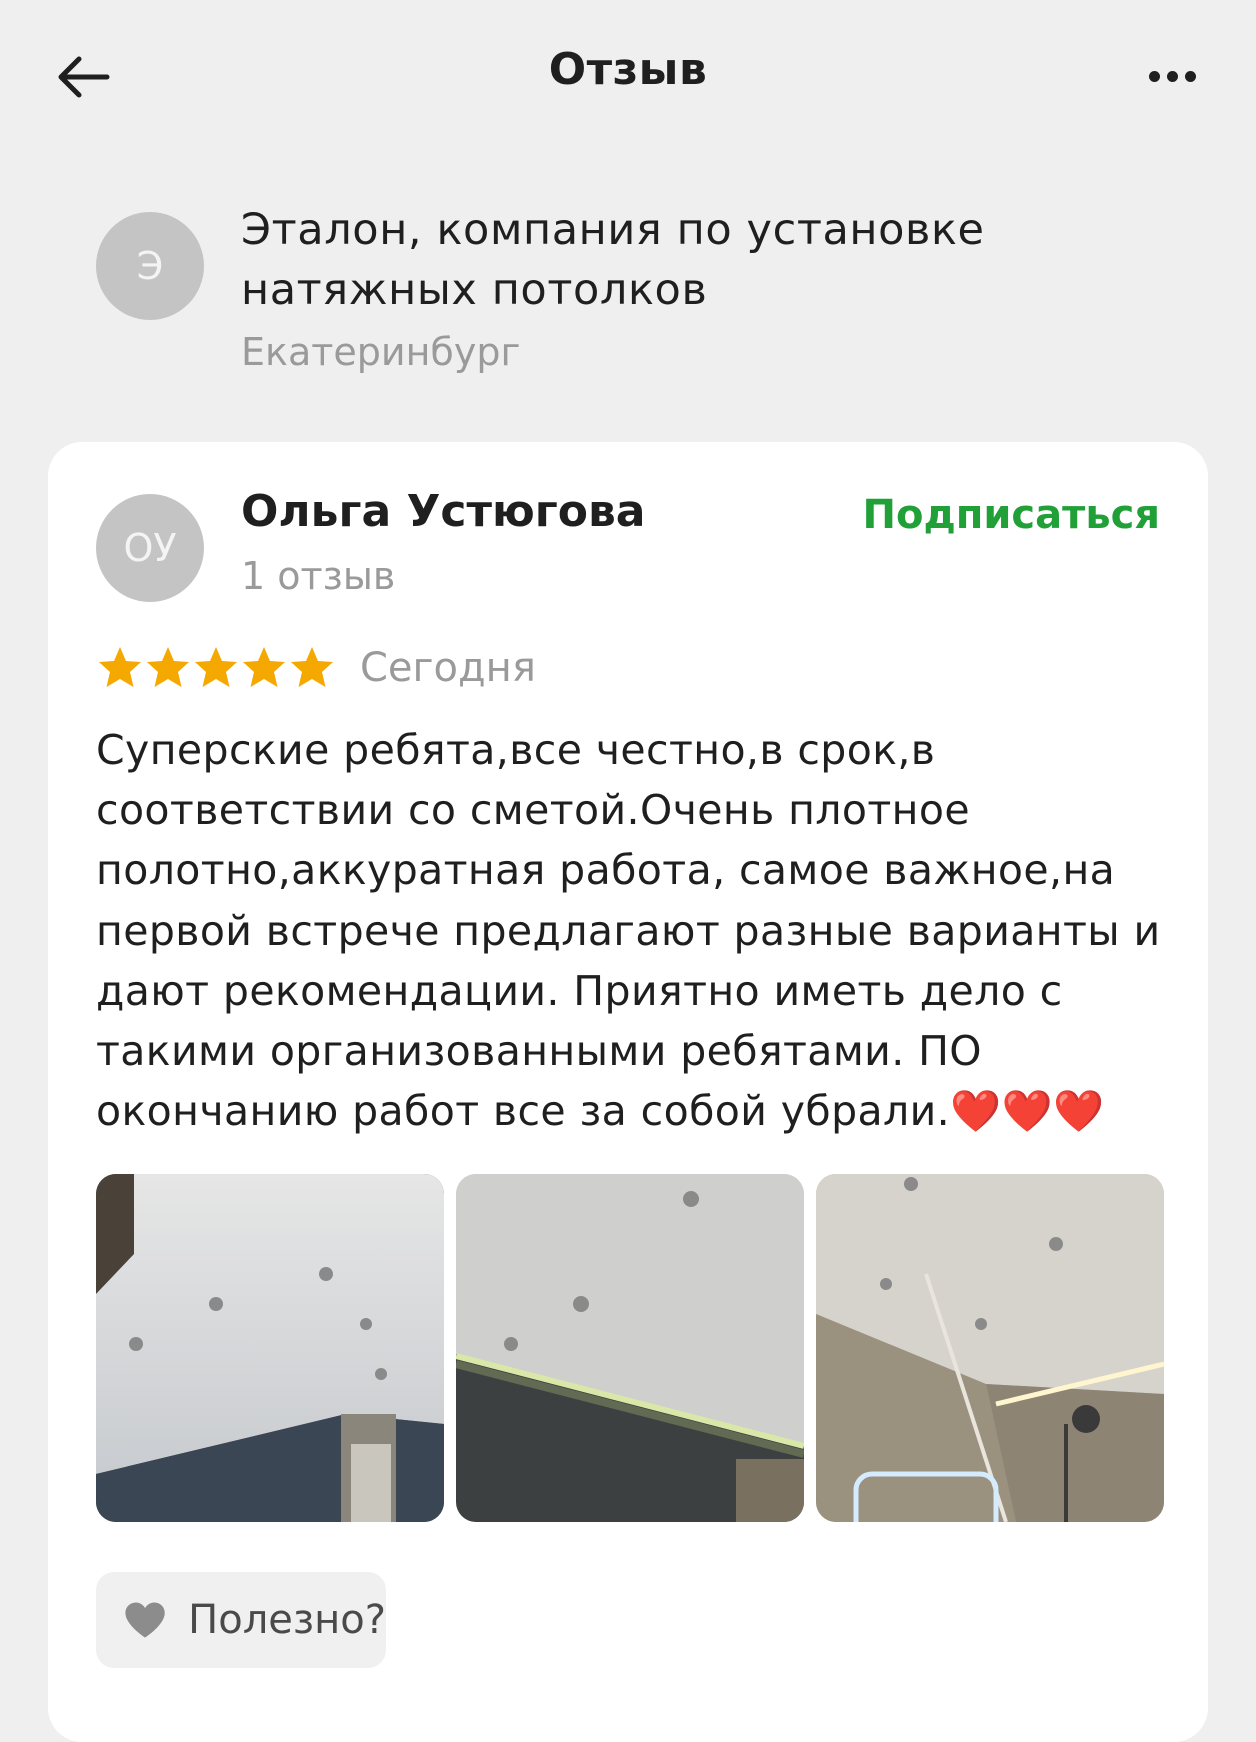  What do you see at coordinates (443, 511) in the screenshot?
I see `author-name: Ольга Устюгова` at bounding box center [443, 511].